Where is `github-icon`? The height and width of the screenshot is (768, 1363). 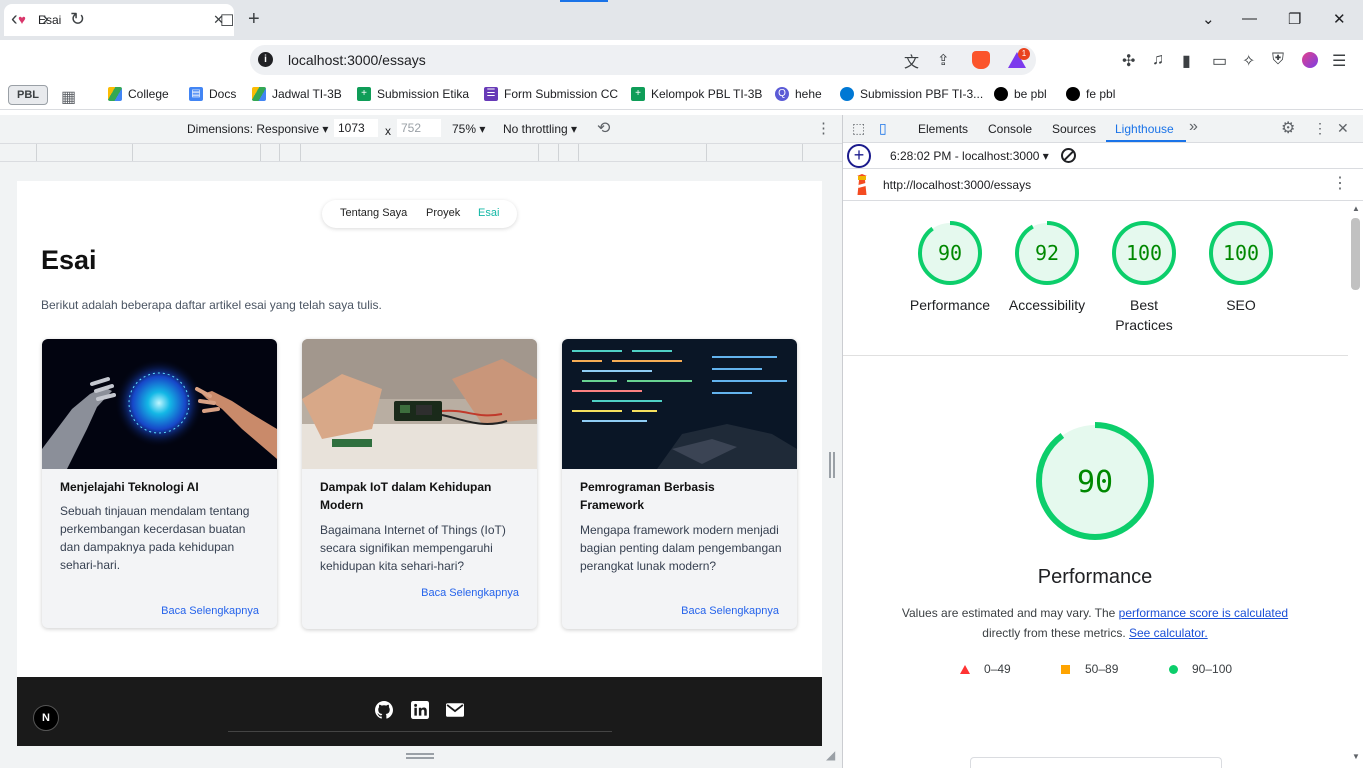
github-icon is located at coordinates (384, 710).